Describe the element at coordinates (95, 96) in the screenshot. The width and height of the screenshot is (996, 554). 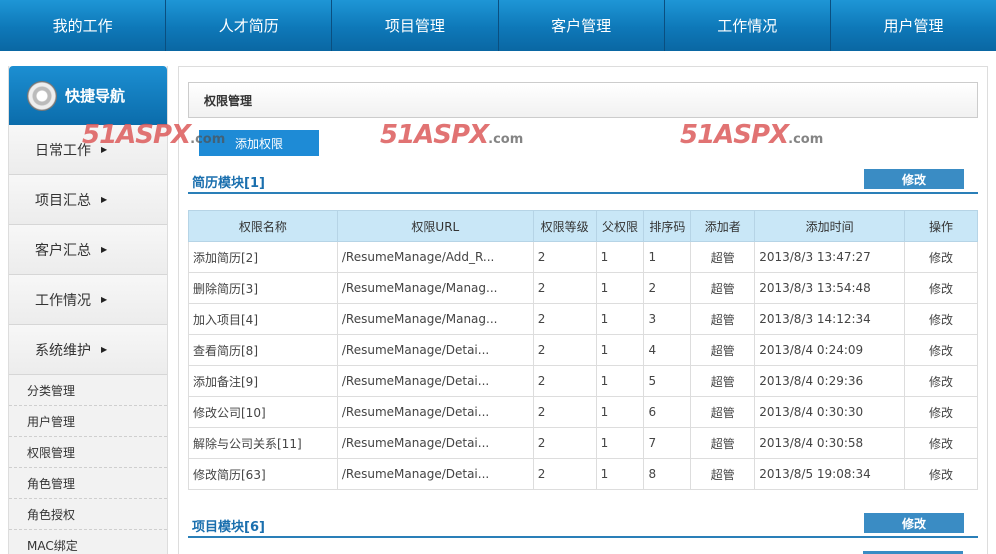
I see `sidebar-title: 快捷导航` at that location.